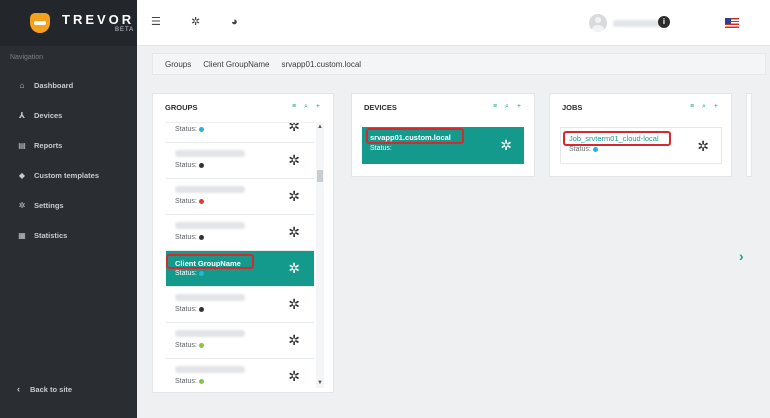 This screenshot has height=418, width=770. What do you see at coordinates (51, 389) in the screenshot?
I see `back-to-site-label: Back to site` at bounding box center [51, 389].